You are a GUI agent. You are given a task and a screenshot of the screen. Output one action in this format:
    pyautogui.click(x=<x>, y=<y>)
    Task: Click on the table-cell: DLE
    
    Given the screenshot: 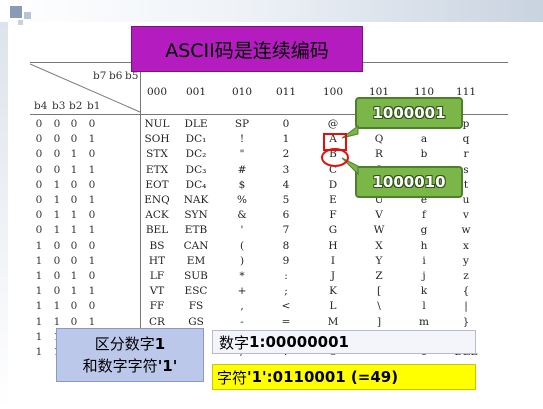 What is the action you would take?
    pyautogui.click(x=196, y=124)
    